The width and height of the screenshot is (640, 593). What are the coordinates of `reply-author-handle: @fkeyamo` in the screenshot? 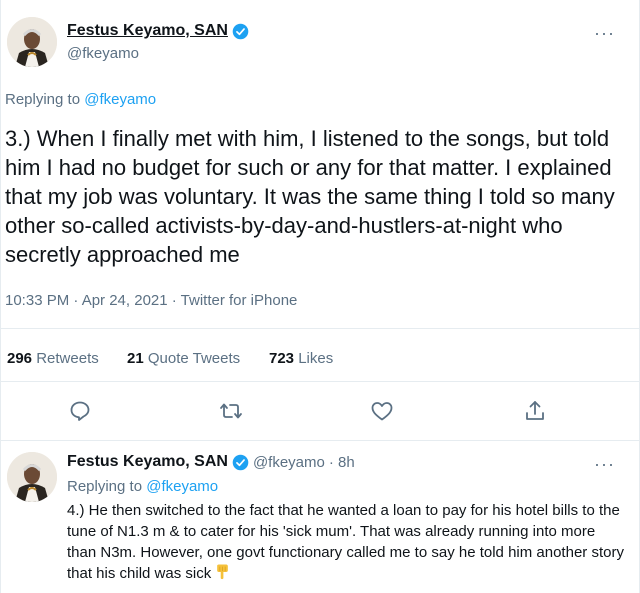 It's located at (289, 462).